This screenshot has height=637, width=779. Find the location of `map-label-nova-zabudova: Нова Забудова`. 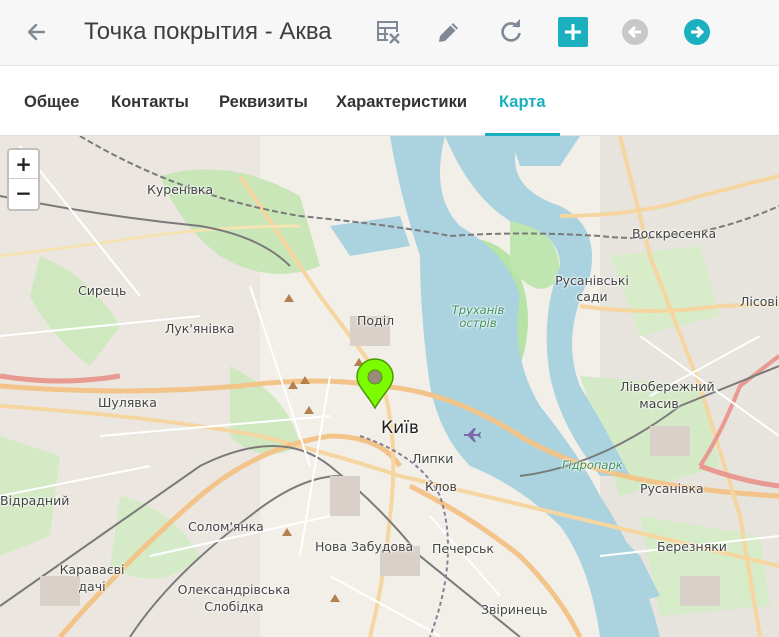

map-label-nova-zabudova: Нова Забудова is located at coordinates (364, 546).